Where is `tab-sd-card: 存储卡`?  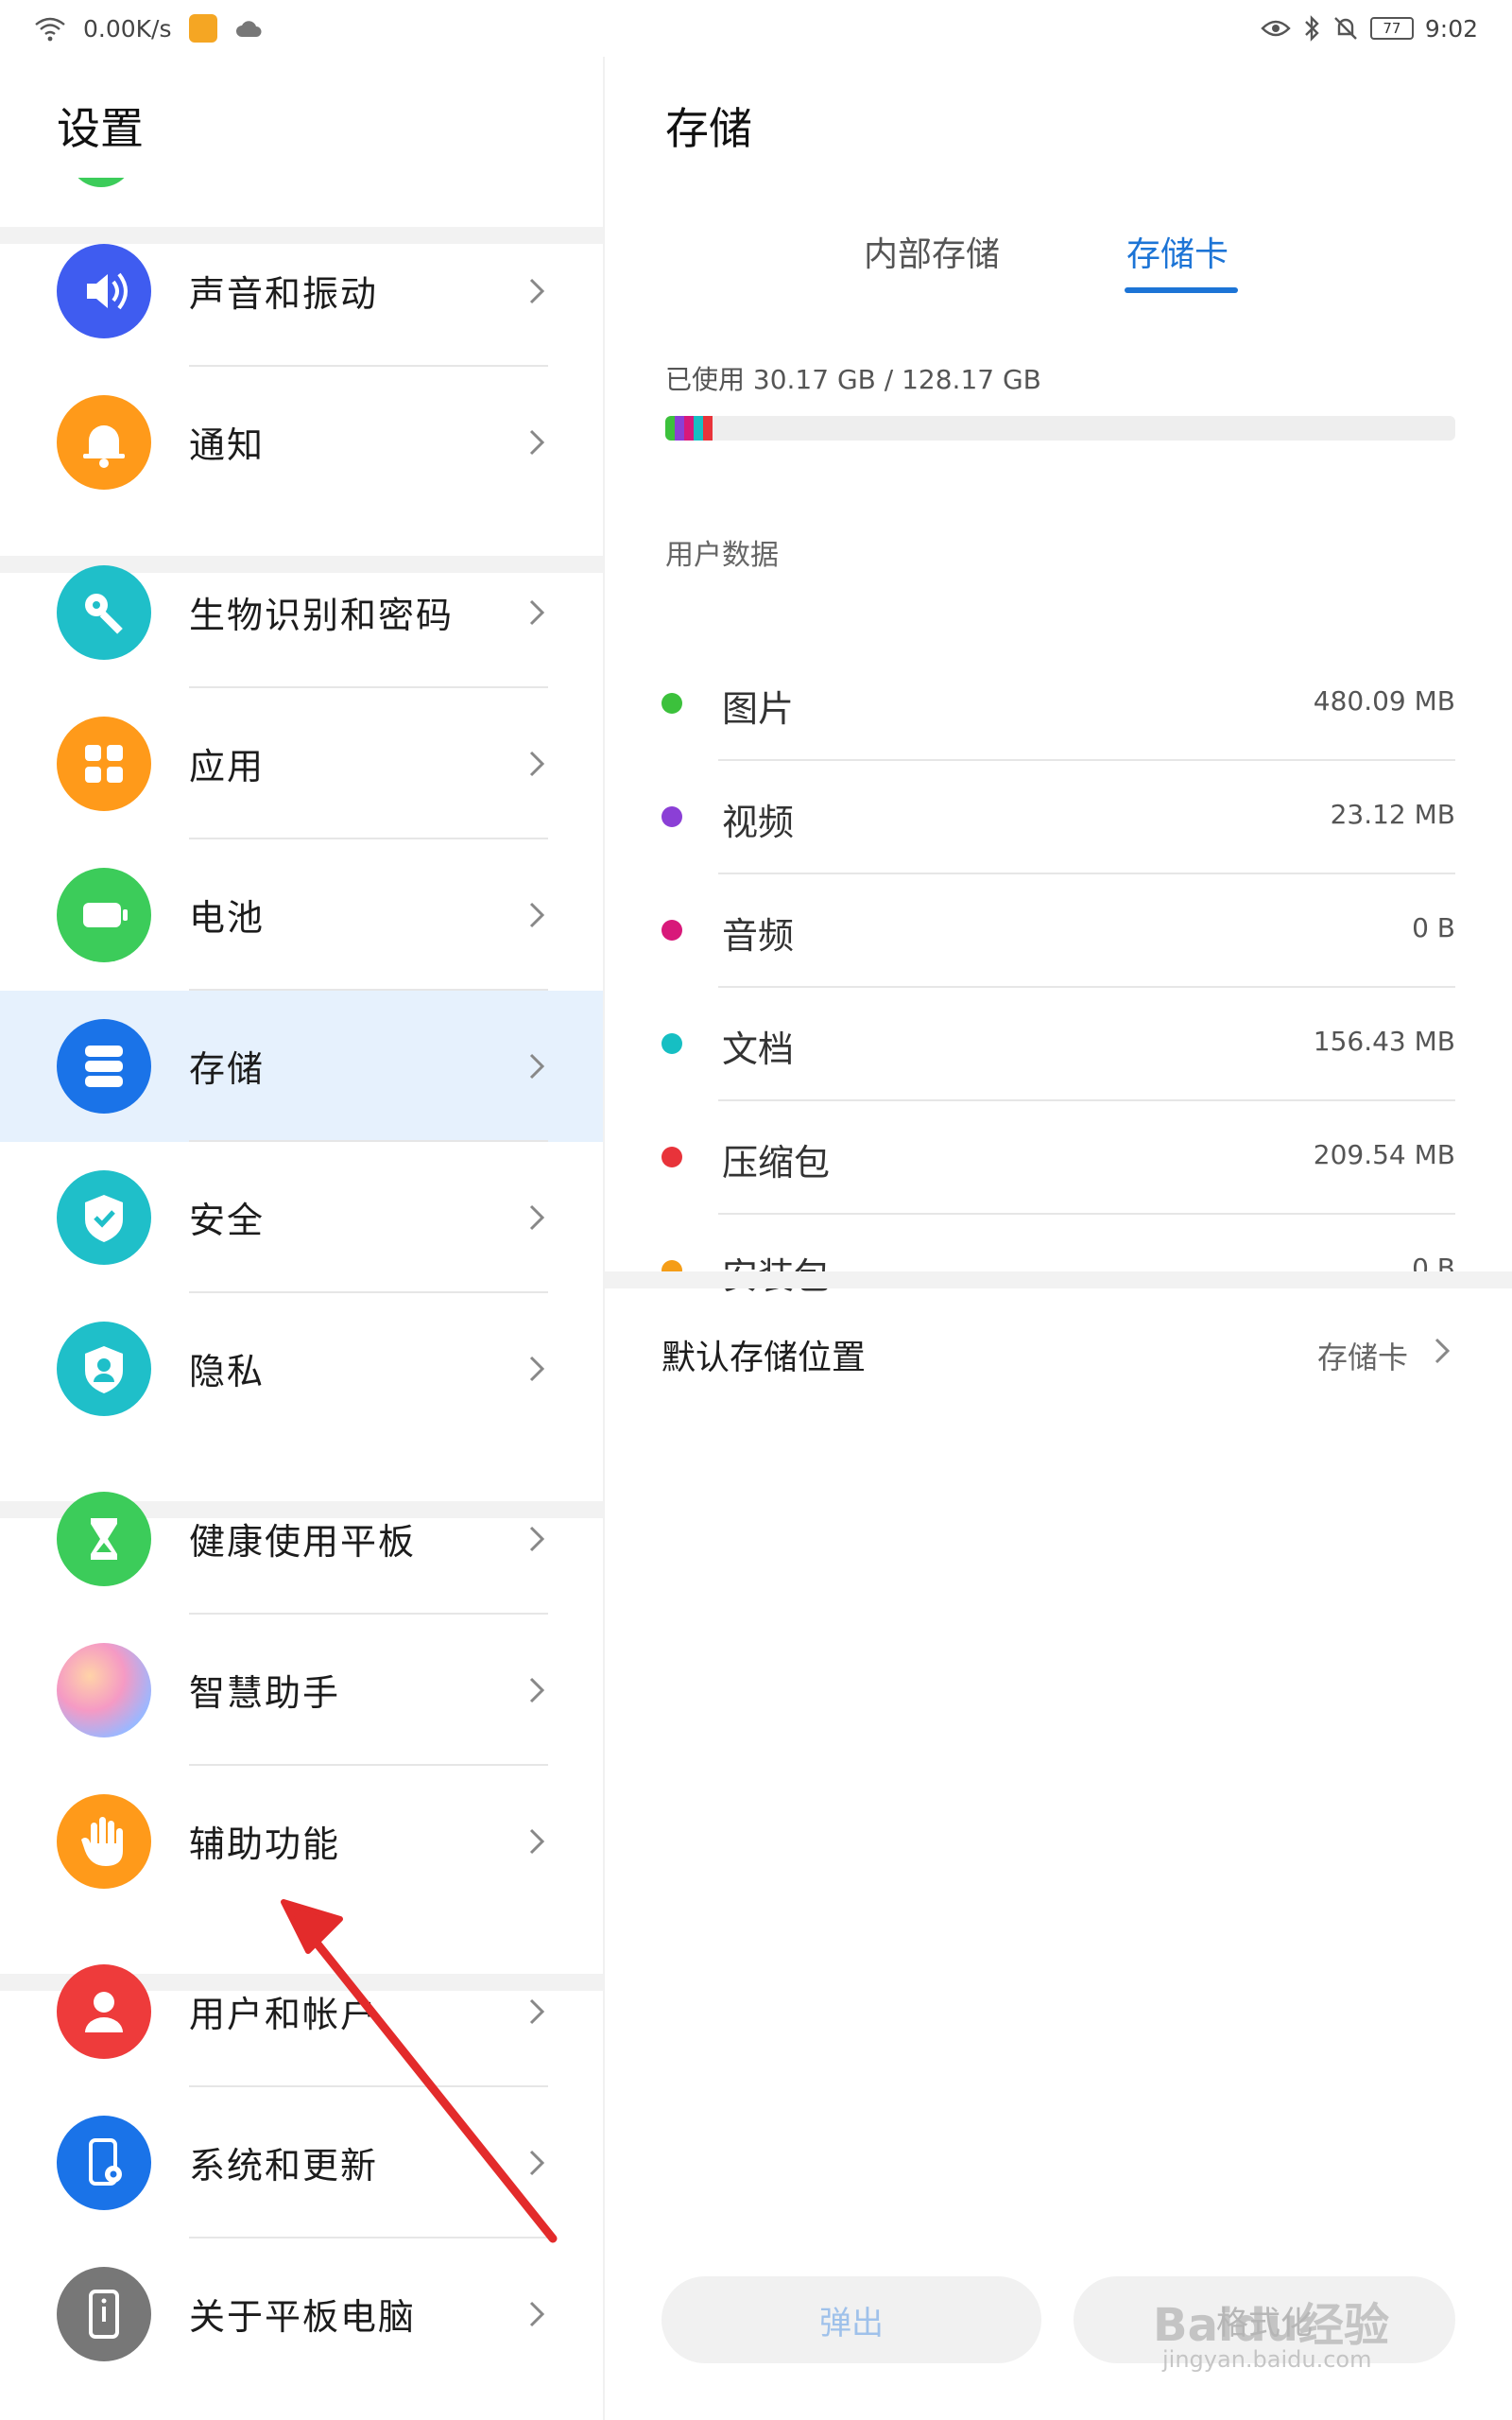
tab-sd-card: 存储卡 is located at coordinates (1177, 251).